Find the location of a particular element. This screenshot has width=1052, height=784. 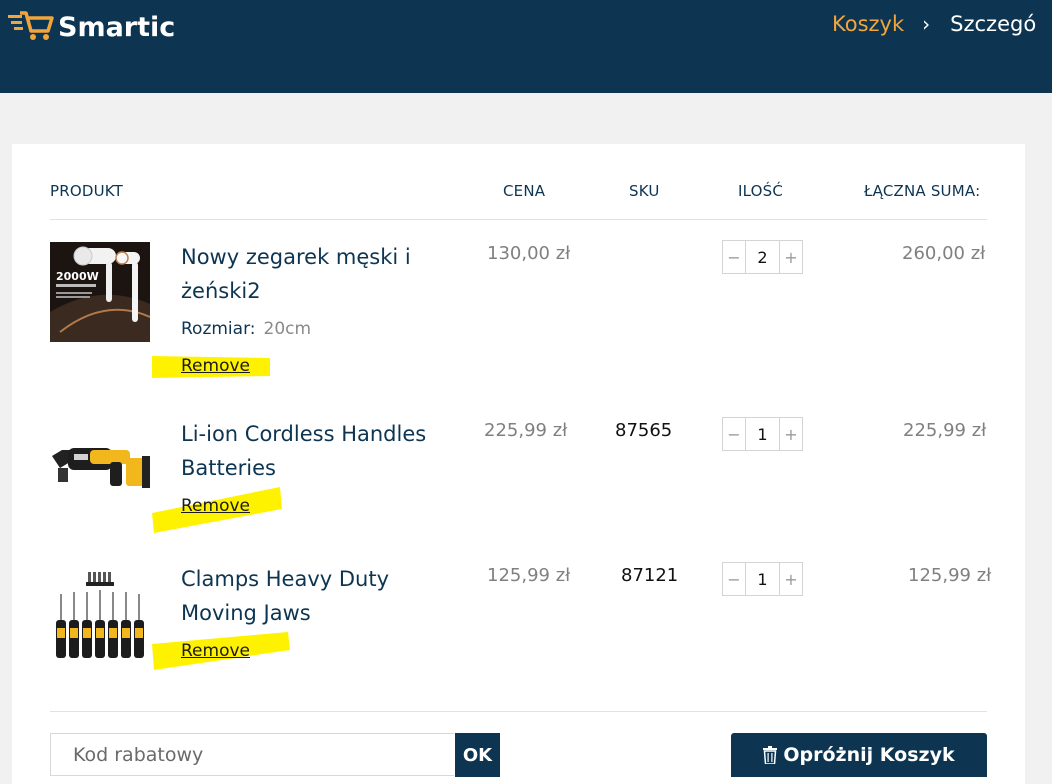

site-header: Smartic Koszyk › Szczegó is located at coordinates (526, 46).